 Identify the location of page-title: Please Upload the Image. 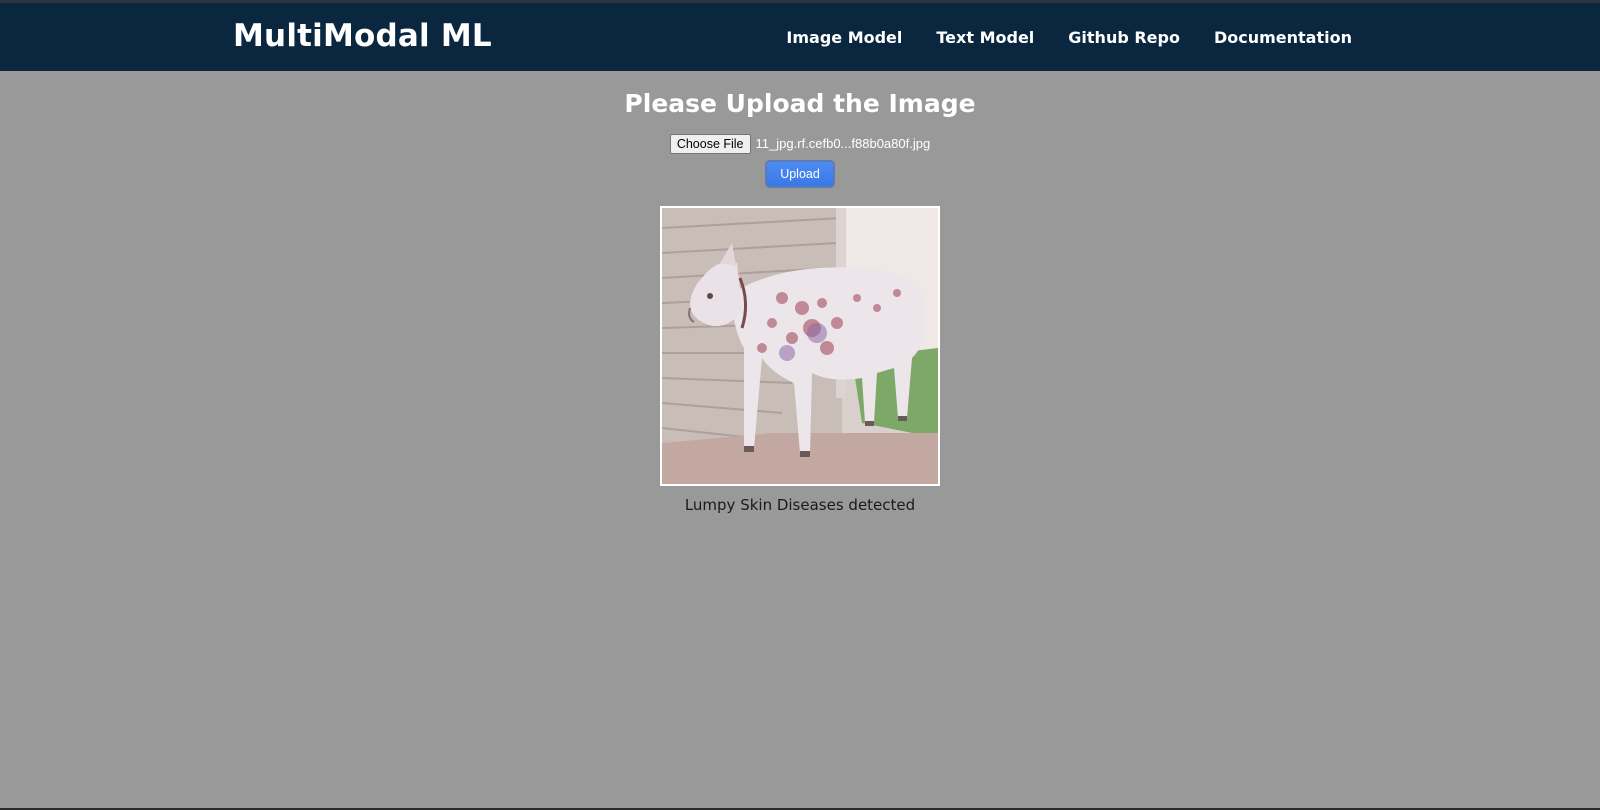
(800, 103).